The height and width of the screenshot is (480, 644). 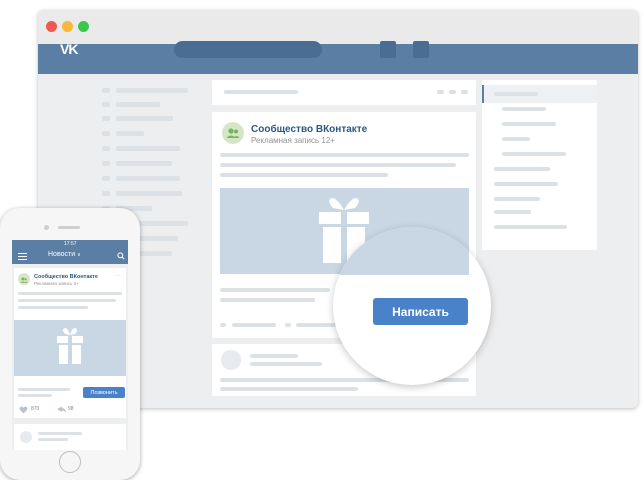 What do you see at coordinates (118, 276) in the screenshot?
I see `more-icon: ···` at bounding box center [118, 276].